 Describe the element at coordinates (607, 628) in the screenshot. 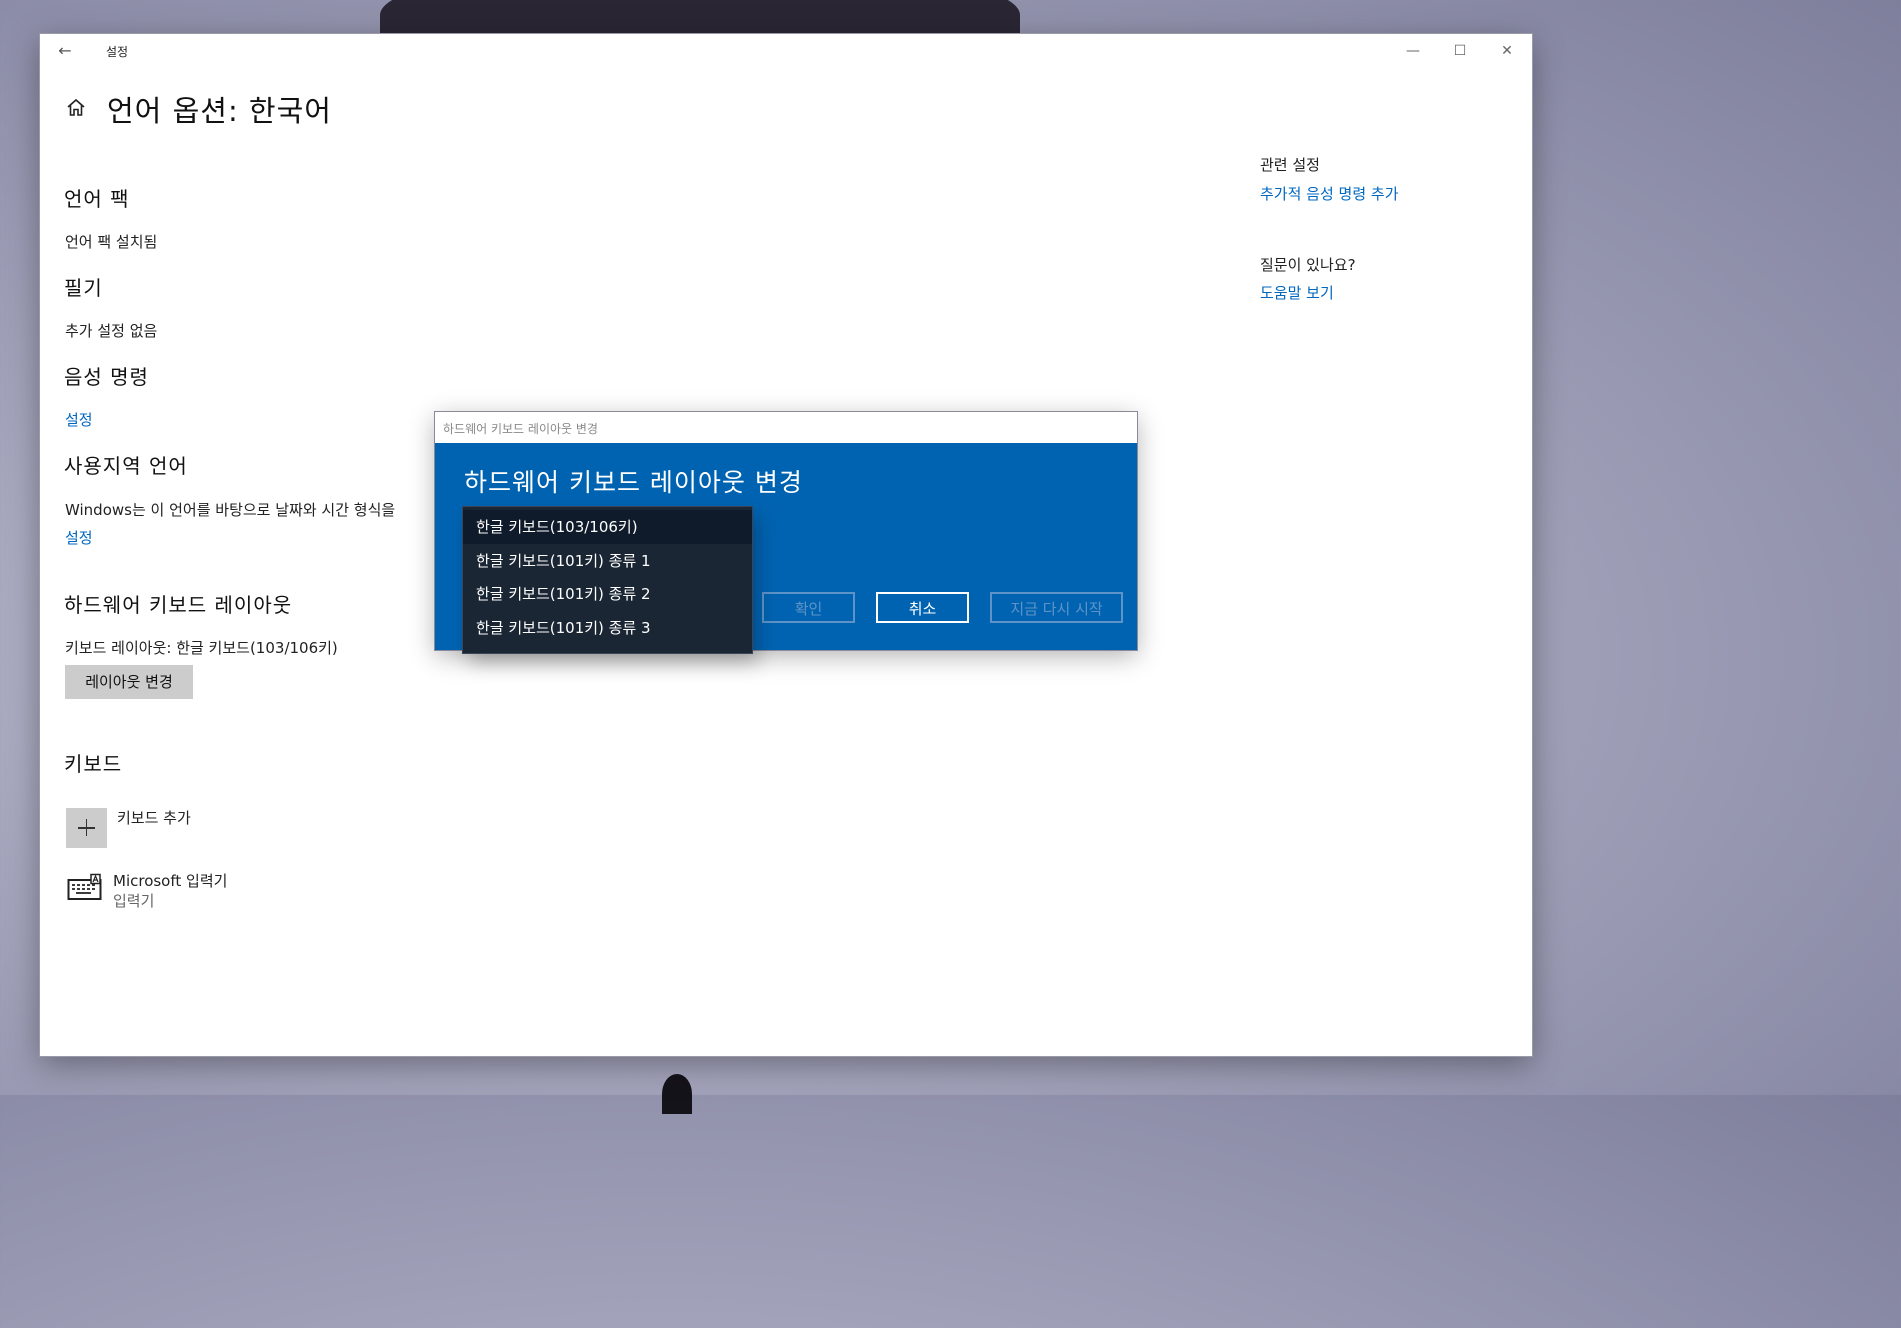

I see `layout-option: 한글 키보드(101키) 종류 3` at that location.